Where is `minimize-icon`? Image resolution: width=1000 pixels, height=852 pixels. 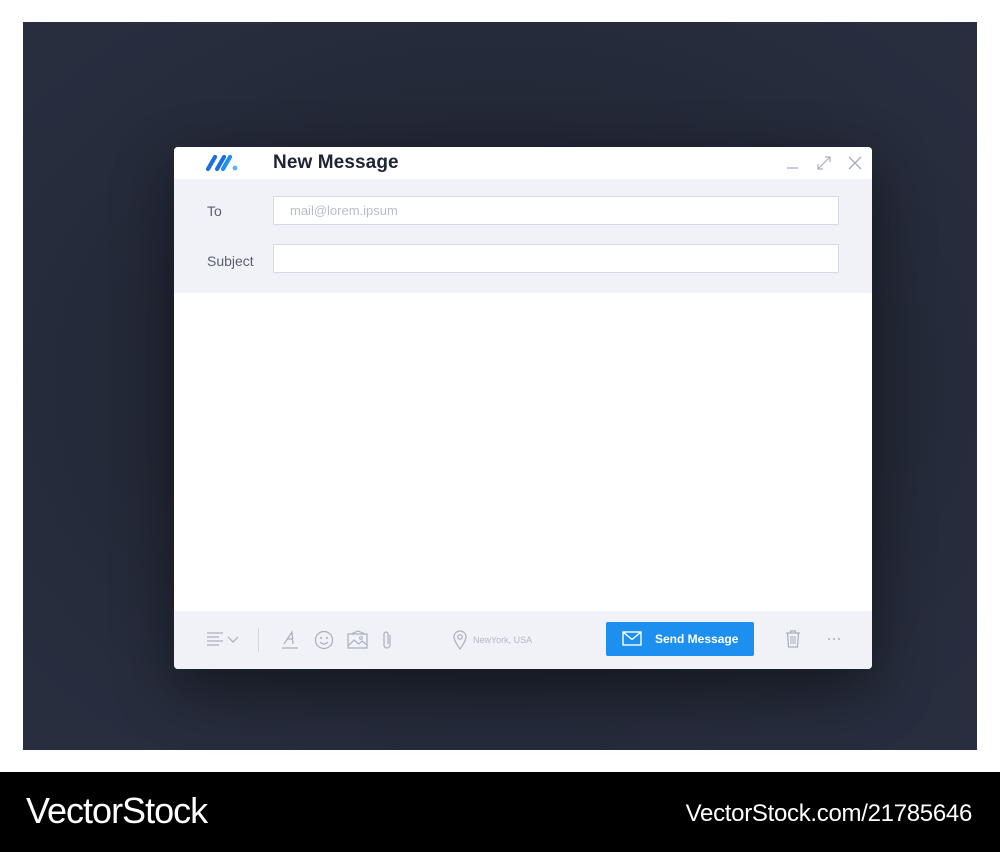 minimize-icon is located at coordinates (793, 163).